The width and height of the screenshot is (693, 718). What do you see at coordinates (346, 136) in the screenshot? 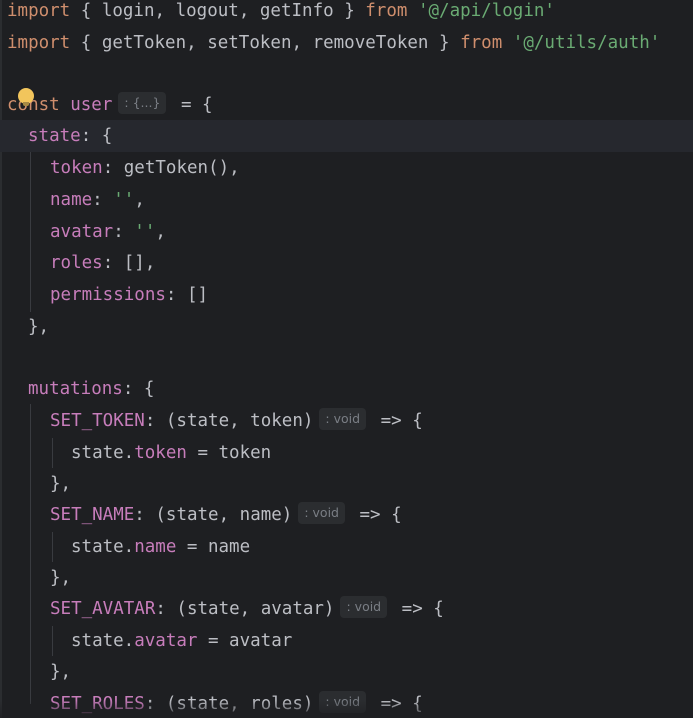
I see `code-line-current: state: {` at bounding box center [346, 136].